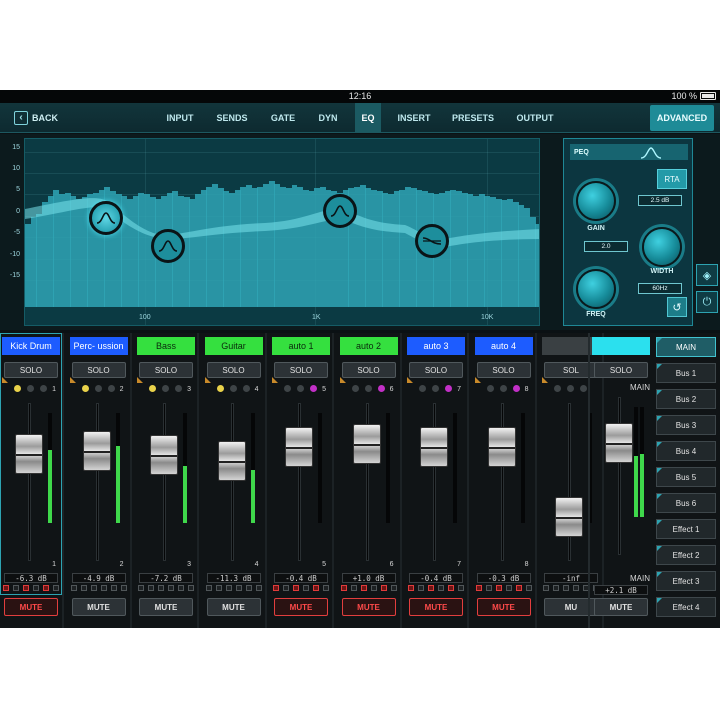 Image resolution: width=720 pixels, height=720 pixels. I want to click on level-meter, so click(387, 468).